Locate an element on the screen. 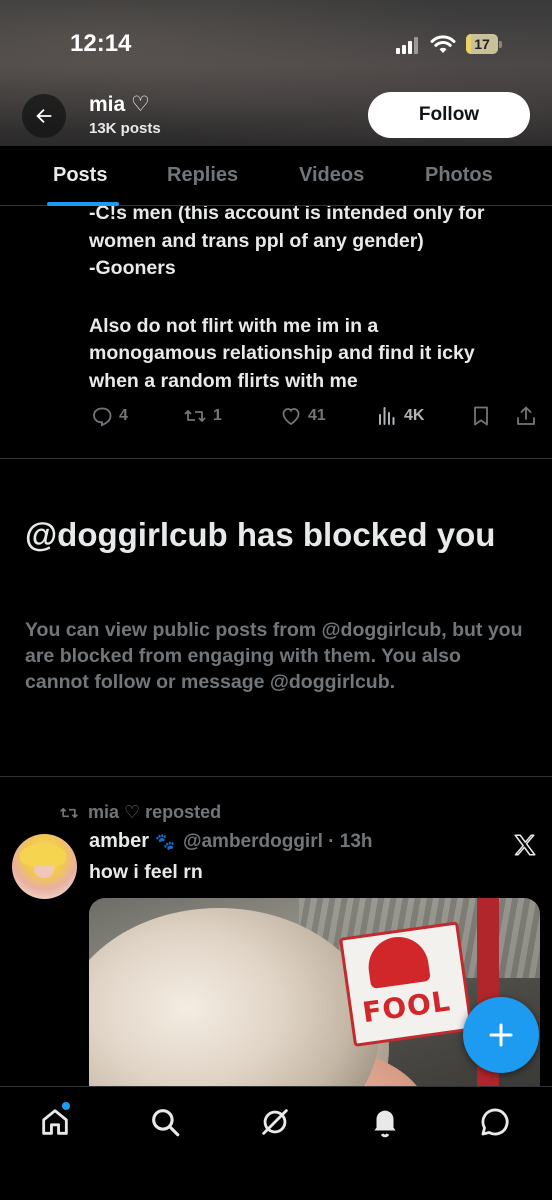 The width and height of the screenshot is (552, 1200). home-icon is located at coordinates (55, 1122).